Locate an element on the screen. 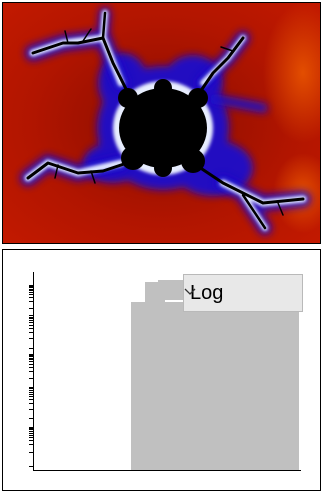 The width and height of the screenshot is (323, 493). histogram-bar is located at coordinates (172, 290).